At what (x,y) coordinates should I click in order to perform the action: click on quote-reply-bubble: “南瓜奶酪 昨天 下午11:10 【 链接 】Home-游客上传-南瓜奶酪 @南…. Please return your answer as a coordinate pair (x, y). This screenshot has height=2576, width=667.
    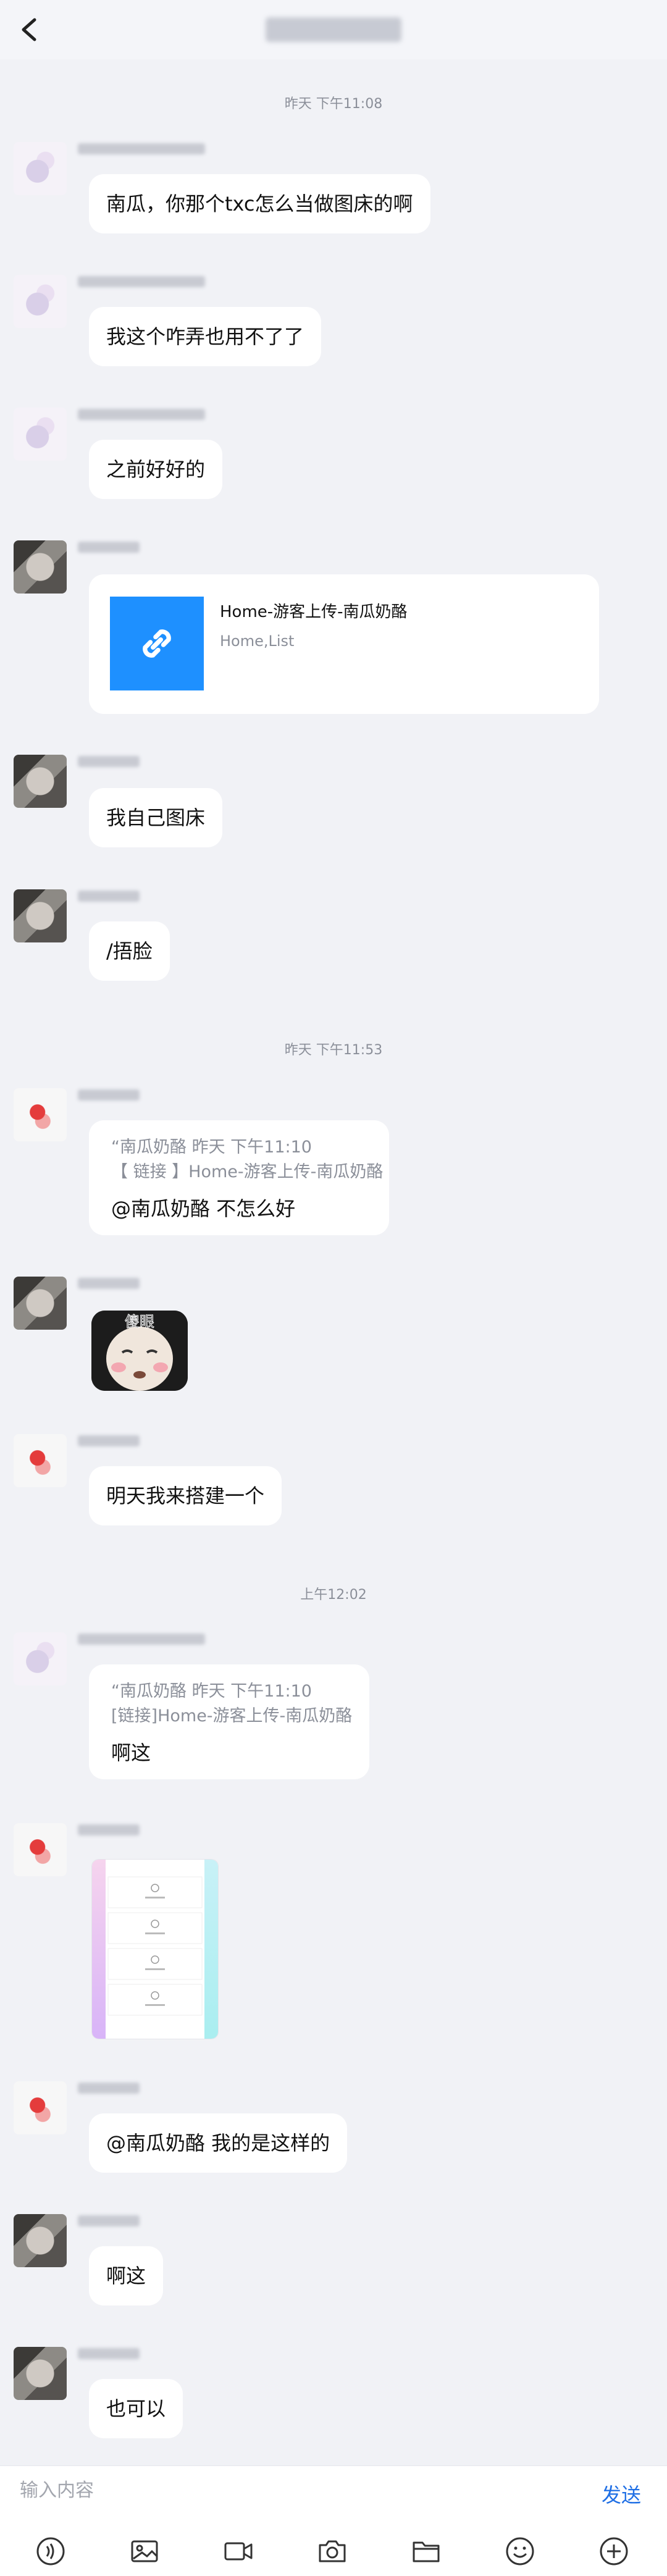
    Looking at the image, I should click on (239, 1177).